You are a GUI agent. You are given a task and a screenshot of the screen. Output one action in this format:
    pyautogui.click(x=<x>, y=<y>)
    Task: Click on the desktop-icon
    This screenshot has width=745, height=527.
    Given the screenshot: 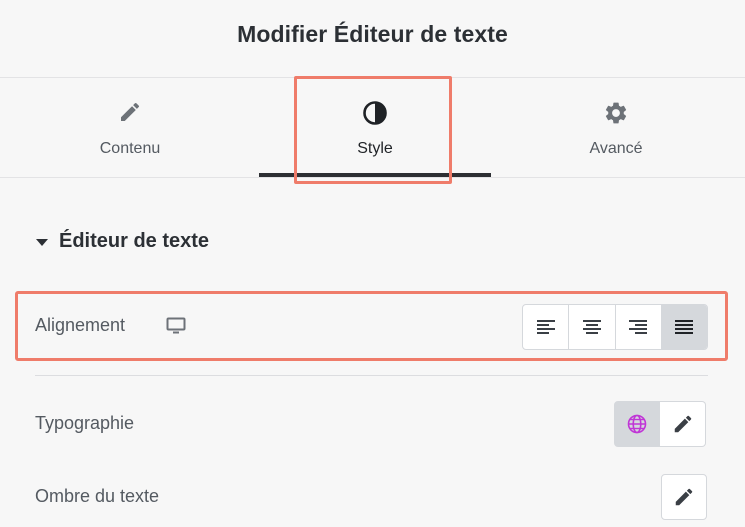 What is the action you would take?
    pyautogui.click(x=176, y=326)
    